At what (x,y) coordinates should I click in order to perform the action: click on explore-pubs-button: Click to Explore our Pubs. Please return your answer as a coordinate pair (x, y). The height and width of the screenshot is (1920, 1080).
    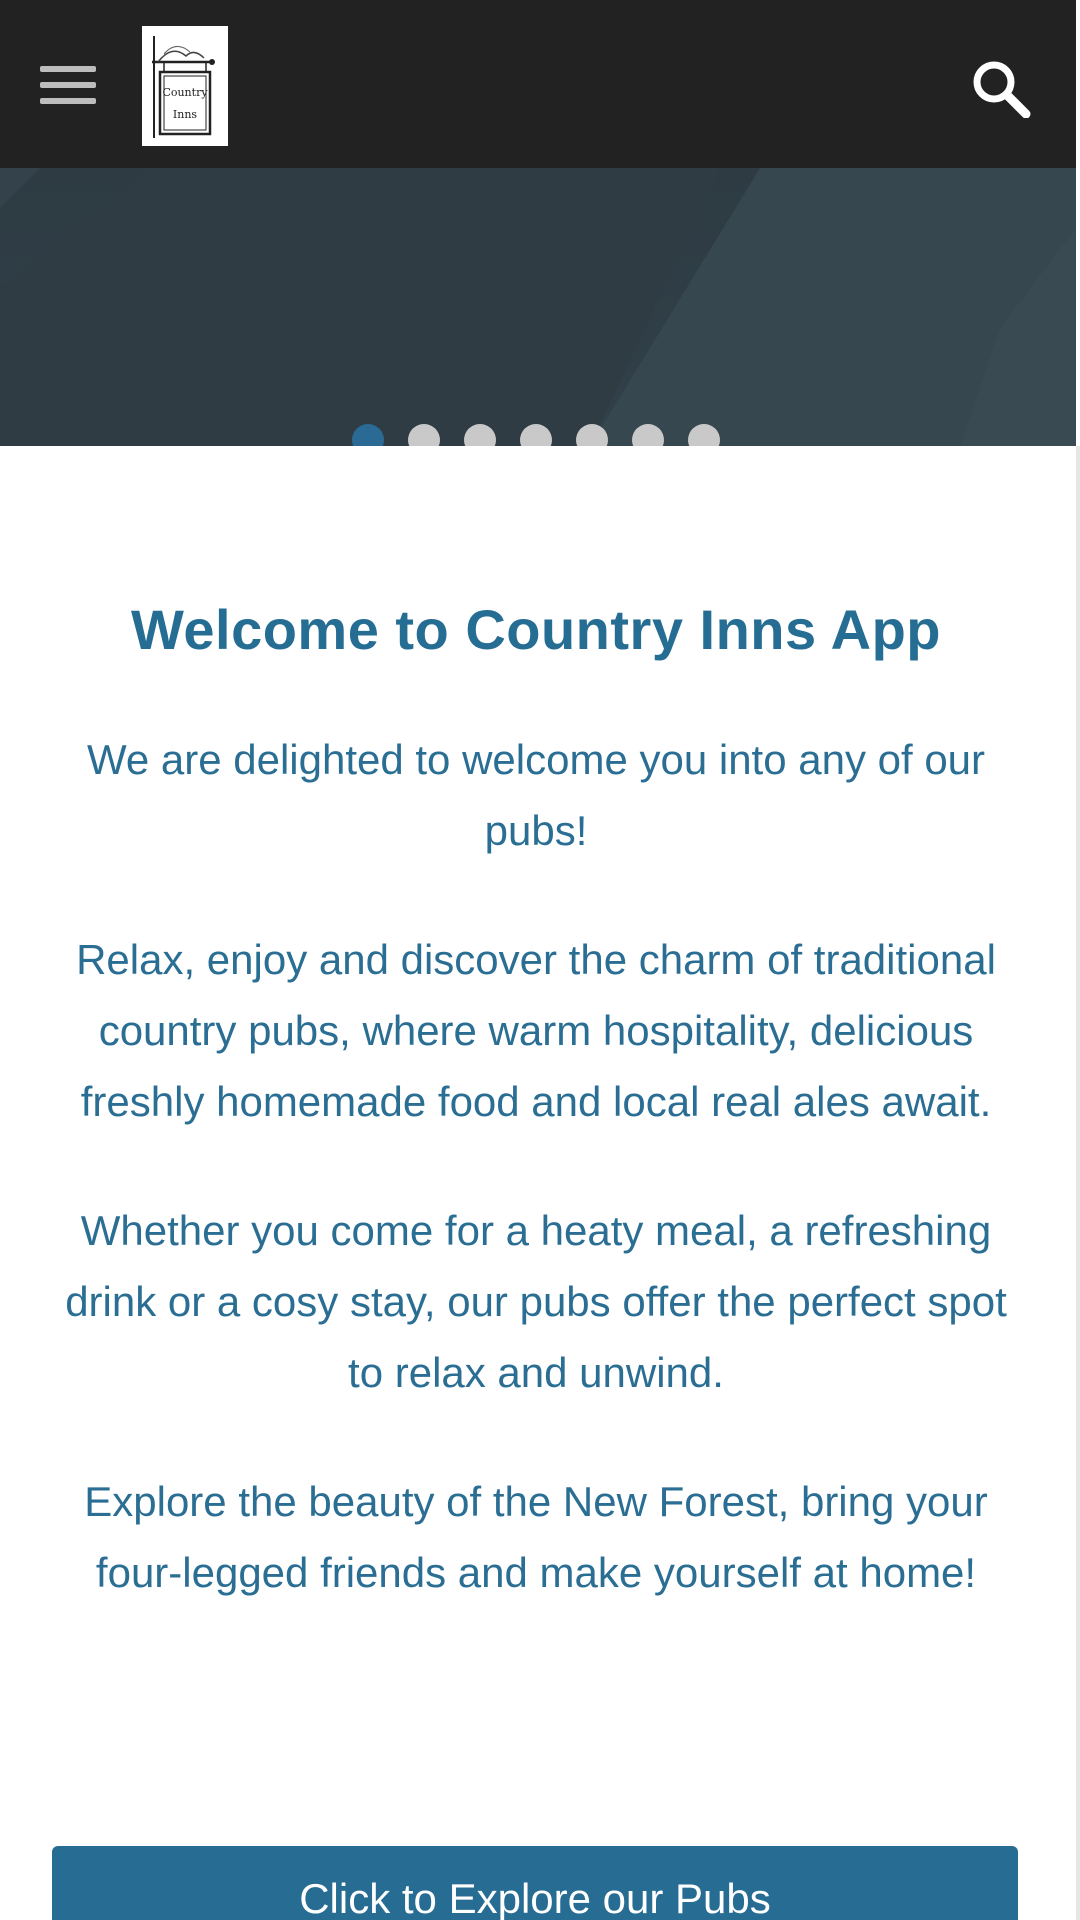
    Looking at the image, I should click on (535, 1883).